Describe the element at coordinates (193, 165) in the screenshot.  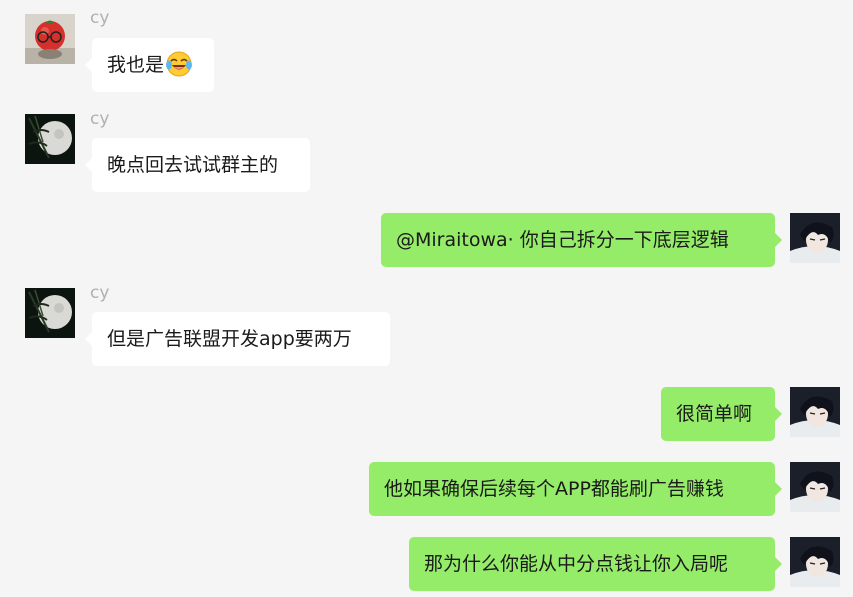
I see `message-text: 晚点回去试试群主的` at that location.